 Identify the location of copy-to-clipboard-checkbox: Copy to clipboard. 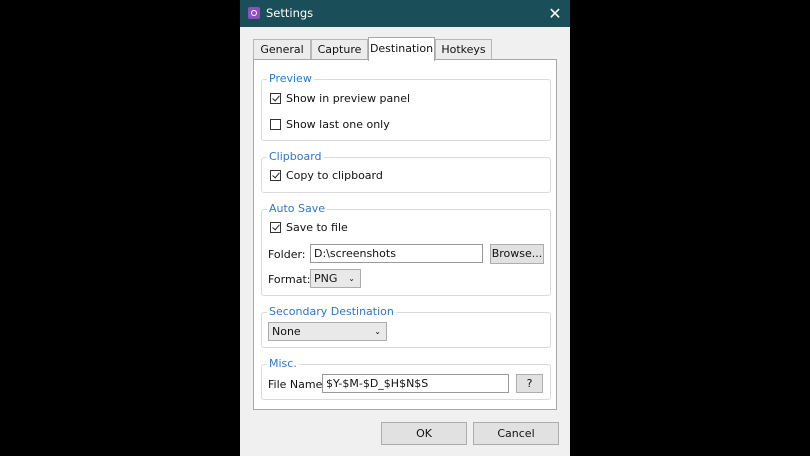
(326, 175).